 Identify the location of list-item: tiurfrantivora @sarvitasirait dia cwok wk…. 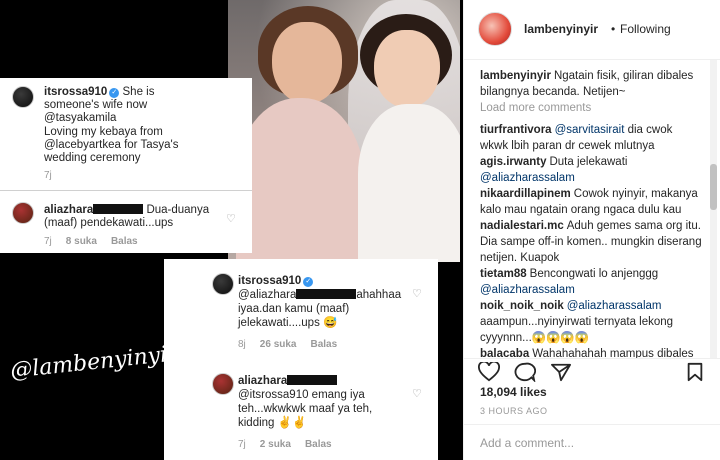
(576, 138).